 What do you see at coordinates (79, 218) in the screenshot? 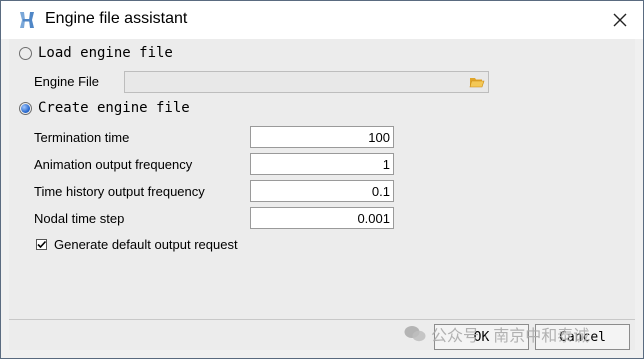
I see `nodal-time-step-label: Nodal time step` at bounding box center [79, 218].